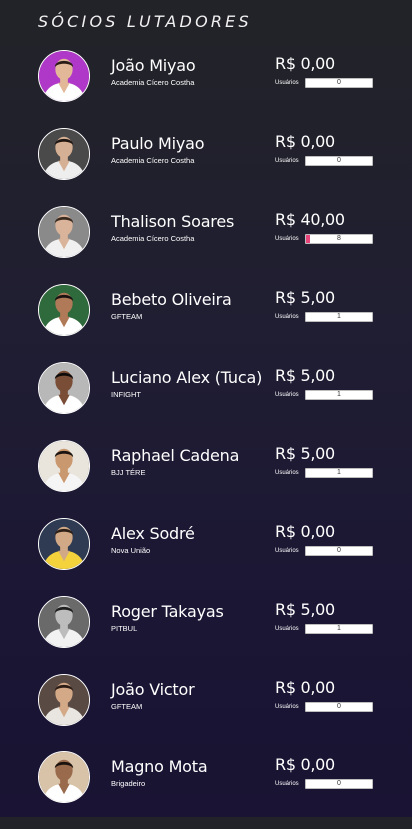 The height and width of the screenshot is (829, 412). Describe the element at coordinates (187, 377) in the screenshot. I see `fighter-name: Luciano Alex (Tuca)` at that location.